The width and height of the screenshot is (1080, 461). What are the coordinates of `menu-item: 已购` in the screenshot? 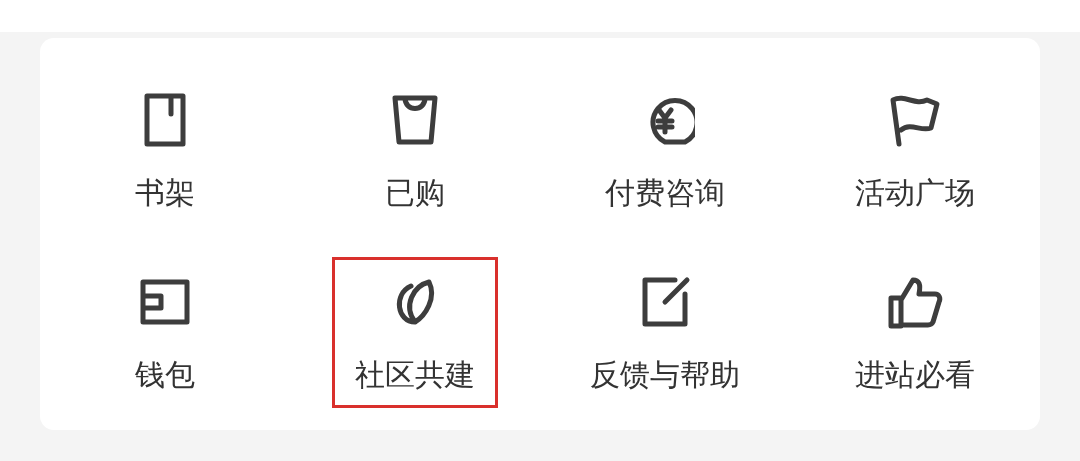 It's located at (415, 150).